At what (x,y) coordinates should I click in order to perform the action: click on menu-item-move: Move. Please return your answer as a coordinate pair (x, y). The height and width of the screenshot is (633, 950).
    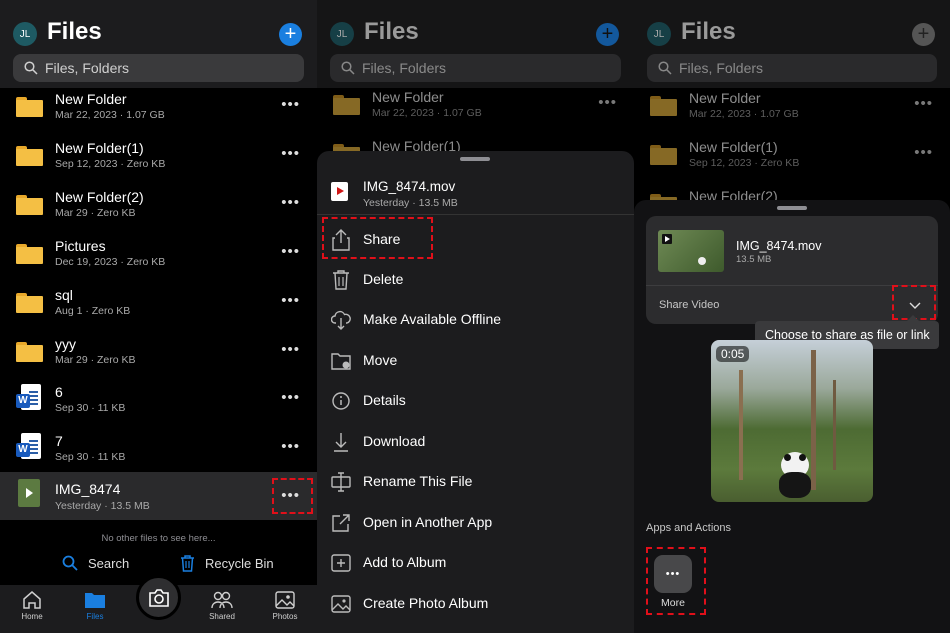
    Looking at the image, I should click on (475, 361).